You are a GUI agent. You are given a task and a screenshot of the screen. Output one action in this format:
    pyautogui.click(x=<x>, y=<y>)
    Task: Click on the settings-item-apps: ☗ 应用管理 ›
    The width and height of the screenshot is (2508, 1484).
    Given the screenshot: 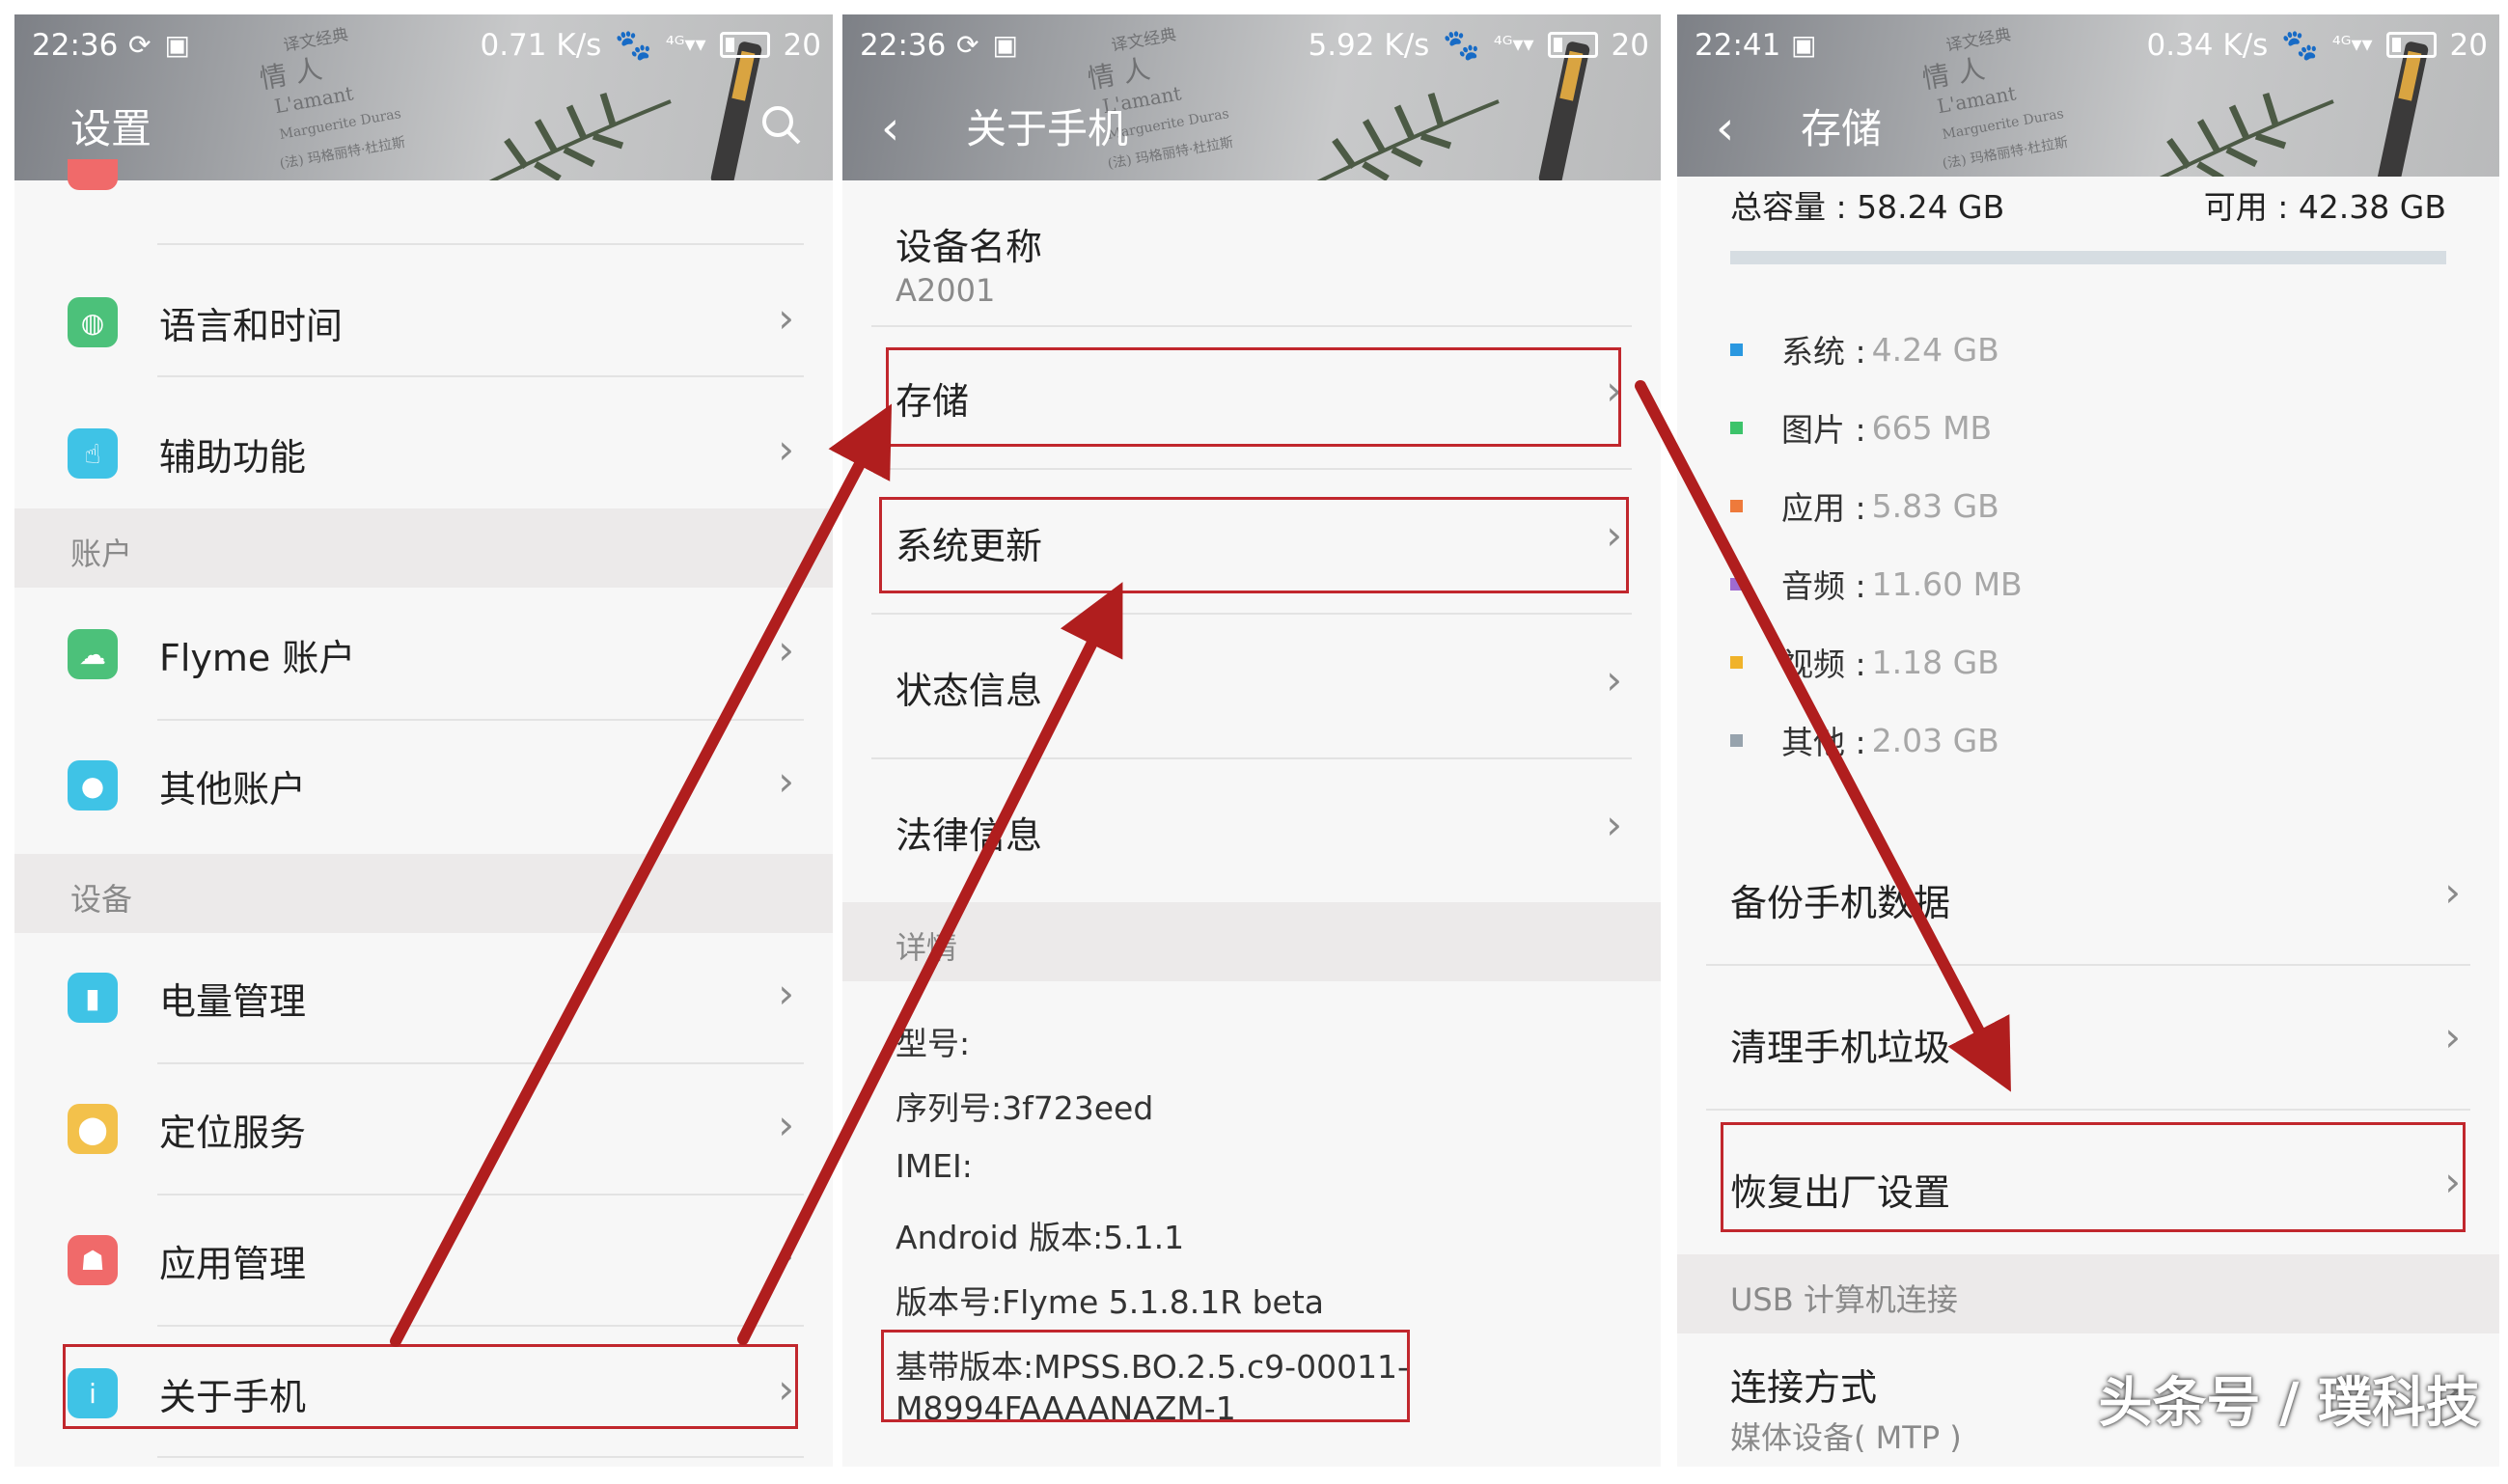 What is the action you would take?
    pyautogui.click(x=423, y=1260)
    